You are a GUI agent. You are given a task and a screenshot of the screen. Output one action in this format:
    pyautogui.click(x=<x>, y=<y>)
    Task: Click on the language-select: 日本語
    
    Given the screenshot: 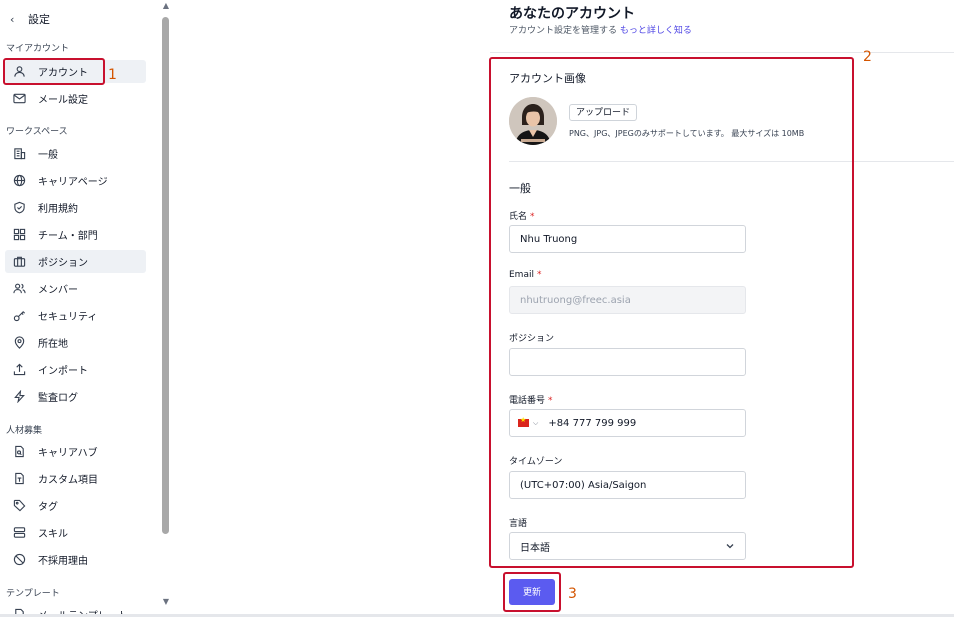 What is the action you would take?
    pyautogui.click(x=627, y=546)
    